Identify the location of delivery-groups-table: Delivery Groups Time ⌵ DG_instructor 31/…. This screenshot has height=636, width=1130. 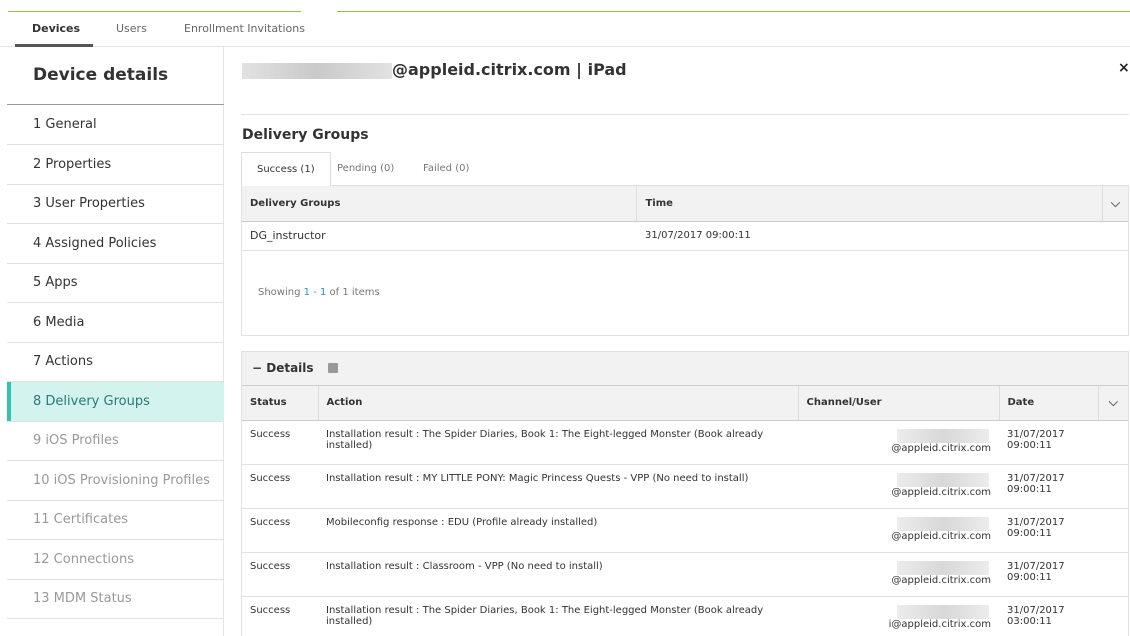
(685, 218).